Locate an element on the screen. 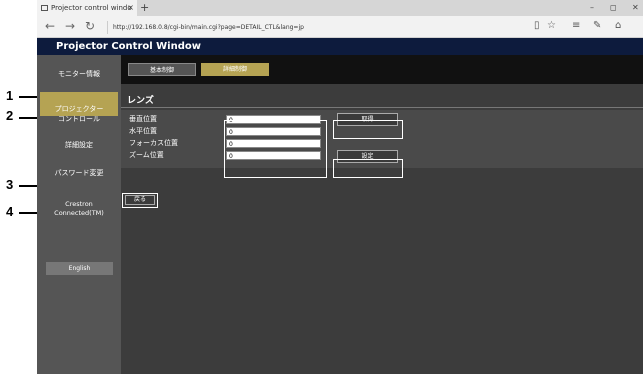 The height and width of the screenshot is (374, 643). tab-basic-control: 基本制御 is located at coordinates (162, 69).